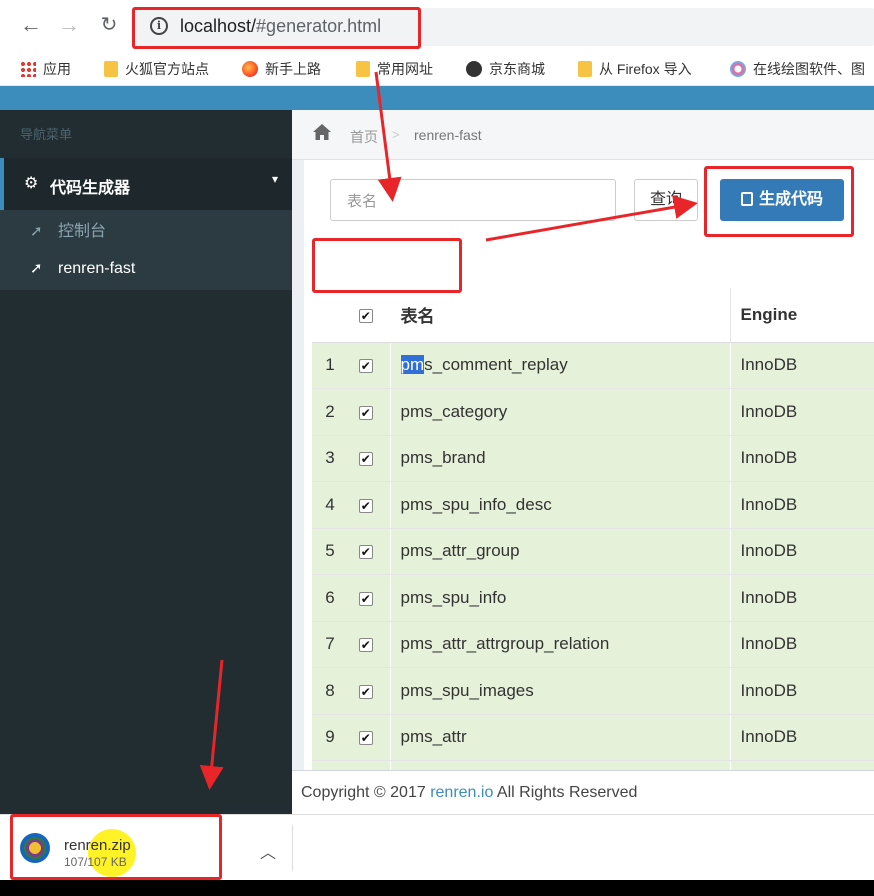 The height and width of the screenshot is (896, 874). Describe the element at coordinates (560, 412) in the screenshot. I see `table-name-cell: pms_category` at that location.